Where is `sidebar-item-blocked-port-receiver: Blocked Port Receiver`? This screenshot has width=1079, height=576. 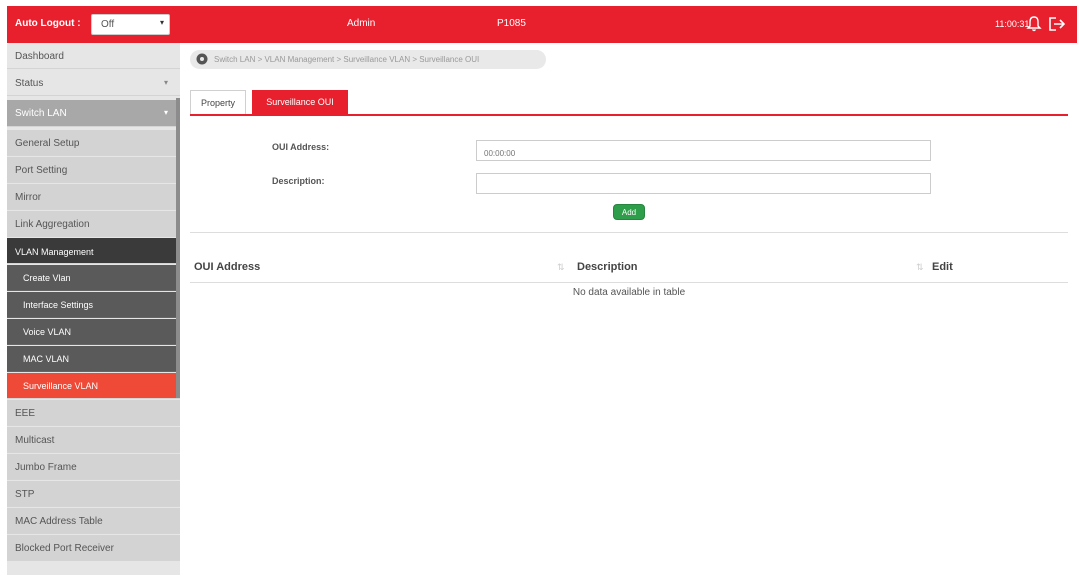 sidebar-item-blocked-port-receiver: Blocked Port Receiver is located at coordinates (93, 548).